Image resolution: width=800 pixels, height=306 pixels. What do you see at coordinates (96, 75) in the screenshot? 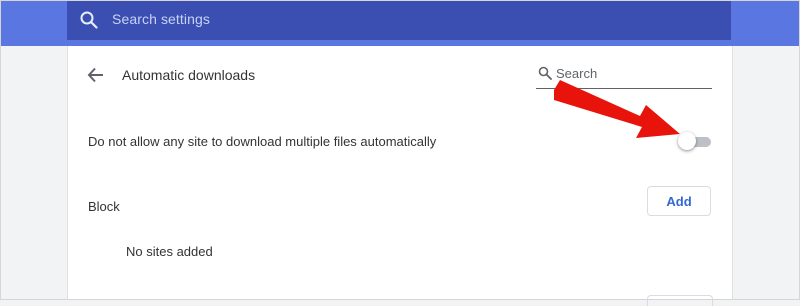
I see `arrow-left-icon` at bounding box center [96, 75].